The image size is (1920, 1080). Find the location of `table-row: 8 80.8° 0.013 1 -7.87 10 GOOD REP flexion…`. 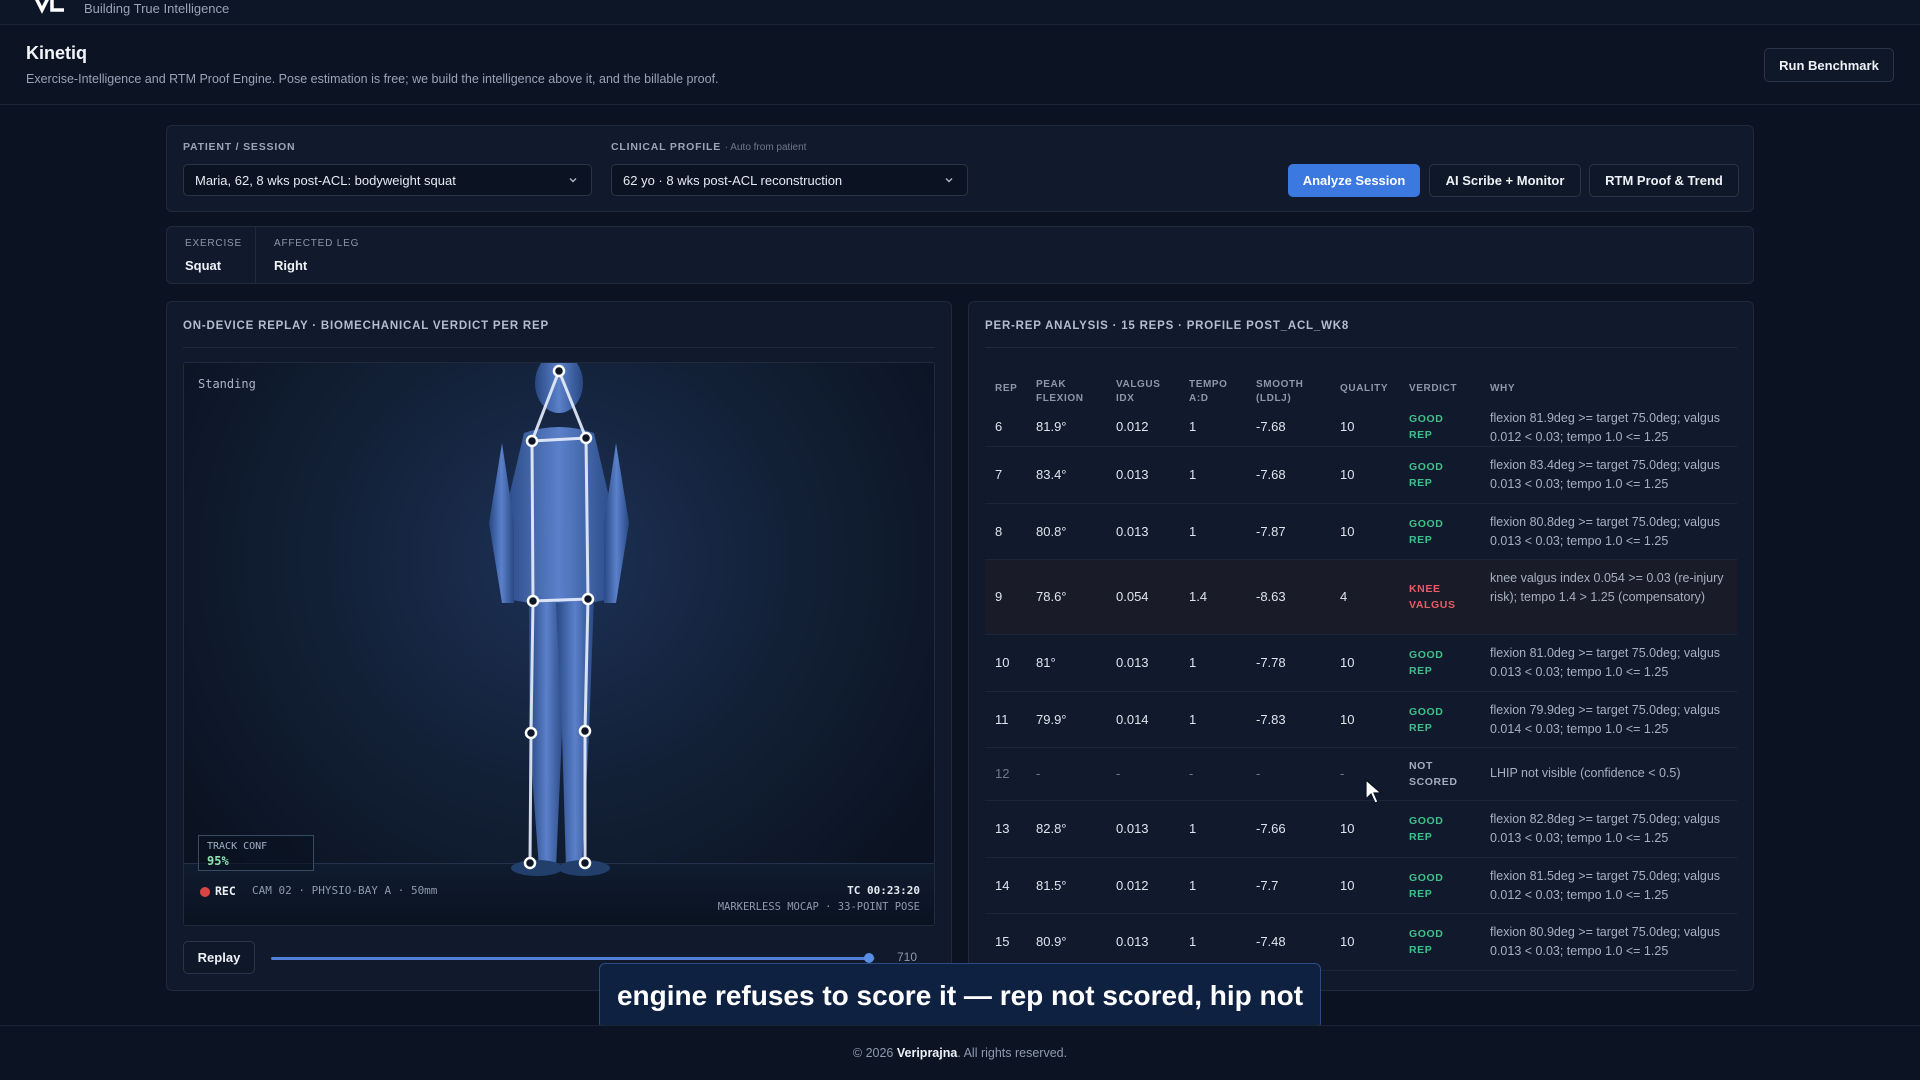

table-row: 8 80.8° 0.013 1 -7.87 10 GOOD REP flexion… is located at coordinates (1361, 532).